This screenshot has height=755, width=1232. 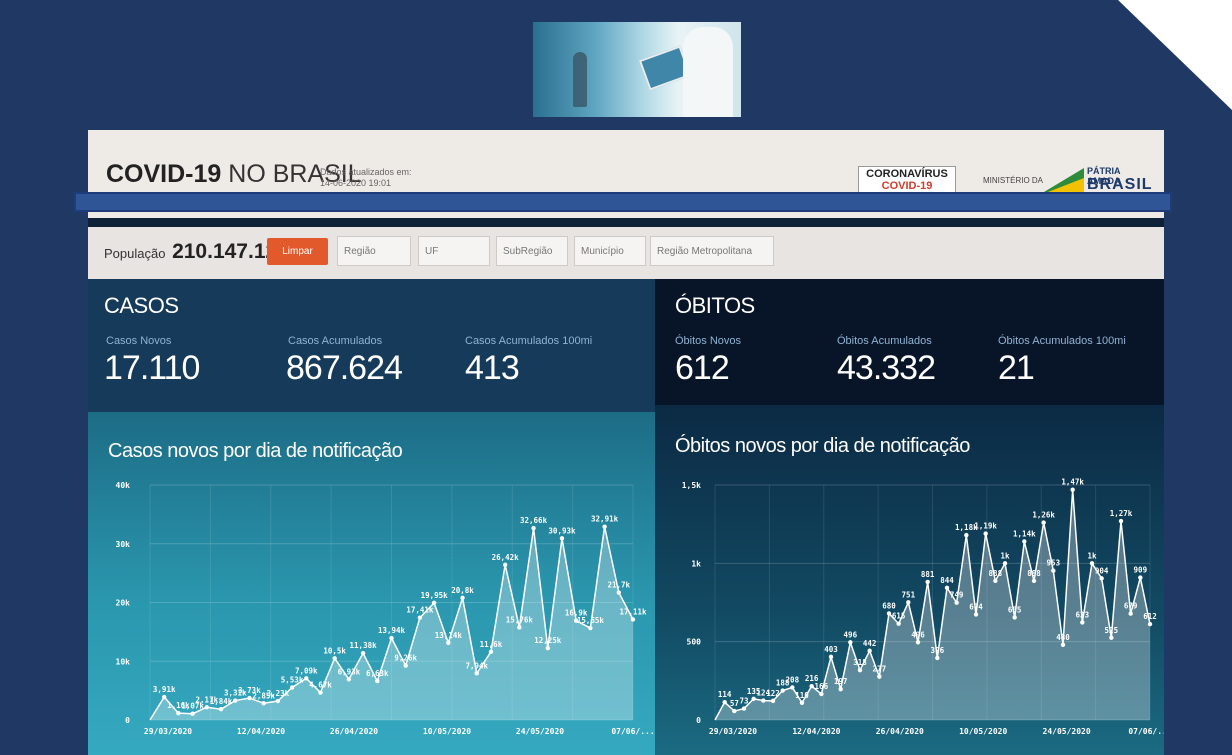 I want to click on uf-select: UF, so click(x=454, y=251).